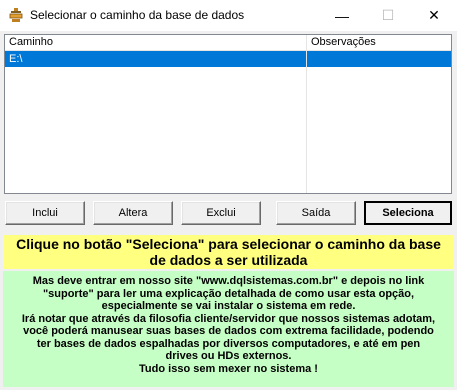 Image resolution: width=457 pixels, height=390 pixels. What do you see at coordinates (137, 15) in the screenshot?
I see `window-title: Selecionar o caminho da base de dados` at bounding box center [137, 15].